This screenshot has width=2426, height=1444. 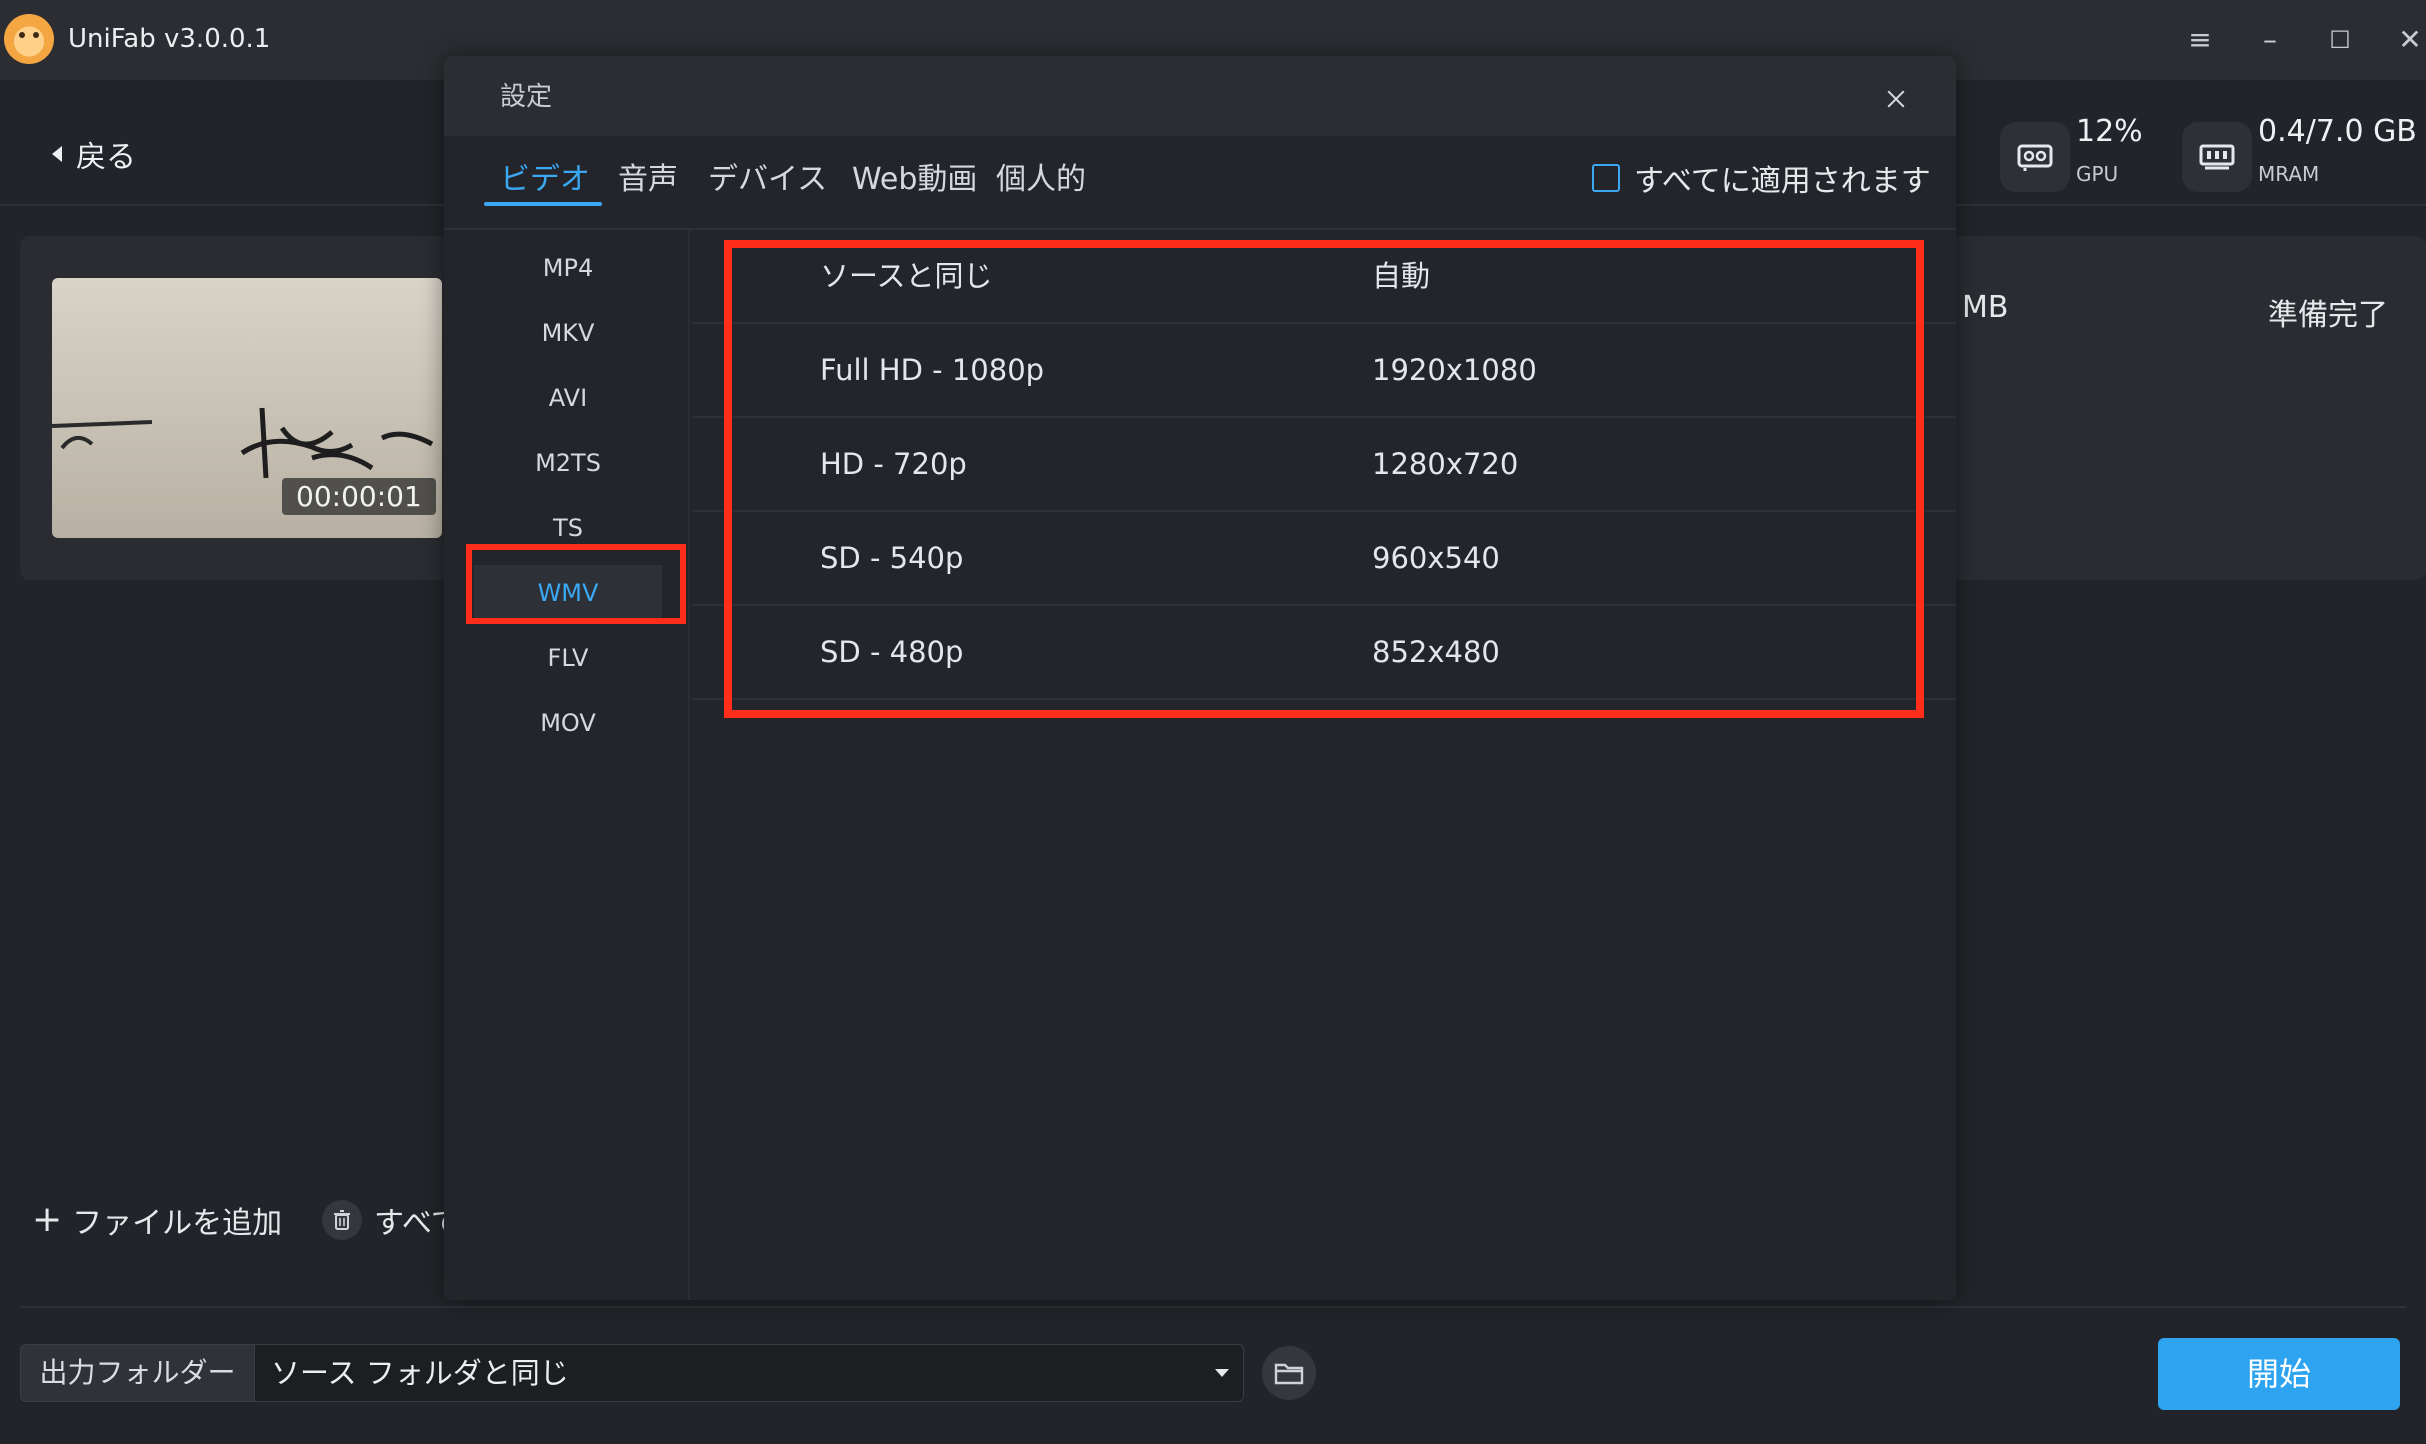 I want to click on tab-personal: 個人的, so click(x=1041, y=180).